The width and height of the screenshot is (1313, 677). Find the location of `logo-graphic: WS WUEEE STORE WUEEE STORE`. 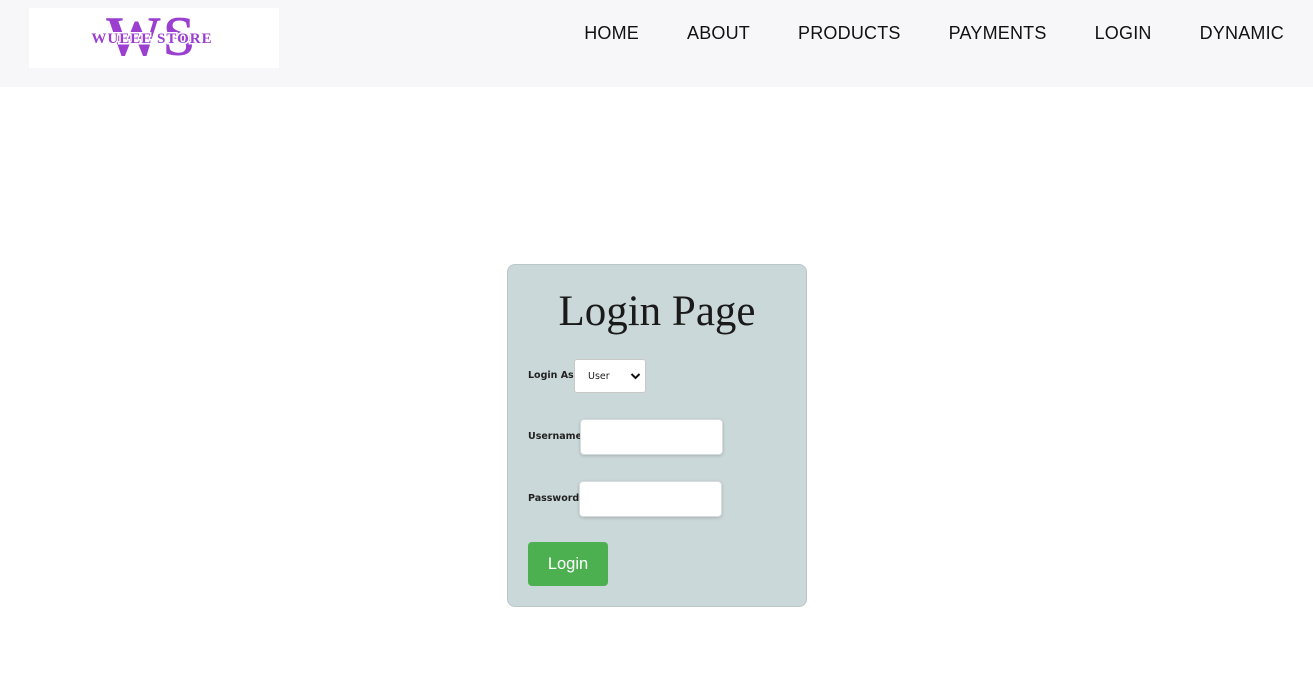

logo-graphic: WS WUEEE STORE WUEEE STORE is located at coordinates (151, 38).